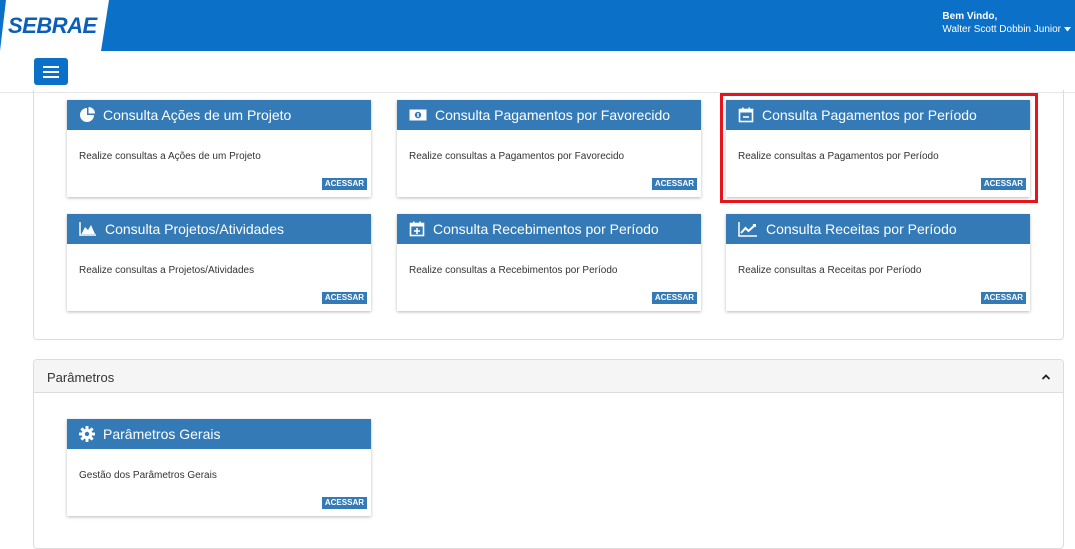  I want to click on card-title: Consulta Pagamentos por Favorecido, so click(553, 115).